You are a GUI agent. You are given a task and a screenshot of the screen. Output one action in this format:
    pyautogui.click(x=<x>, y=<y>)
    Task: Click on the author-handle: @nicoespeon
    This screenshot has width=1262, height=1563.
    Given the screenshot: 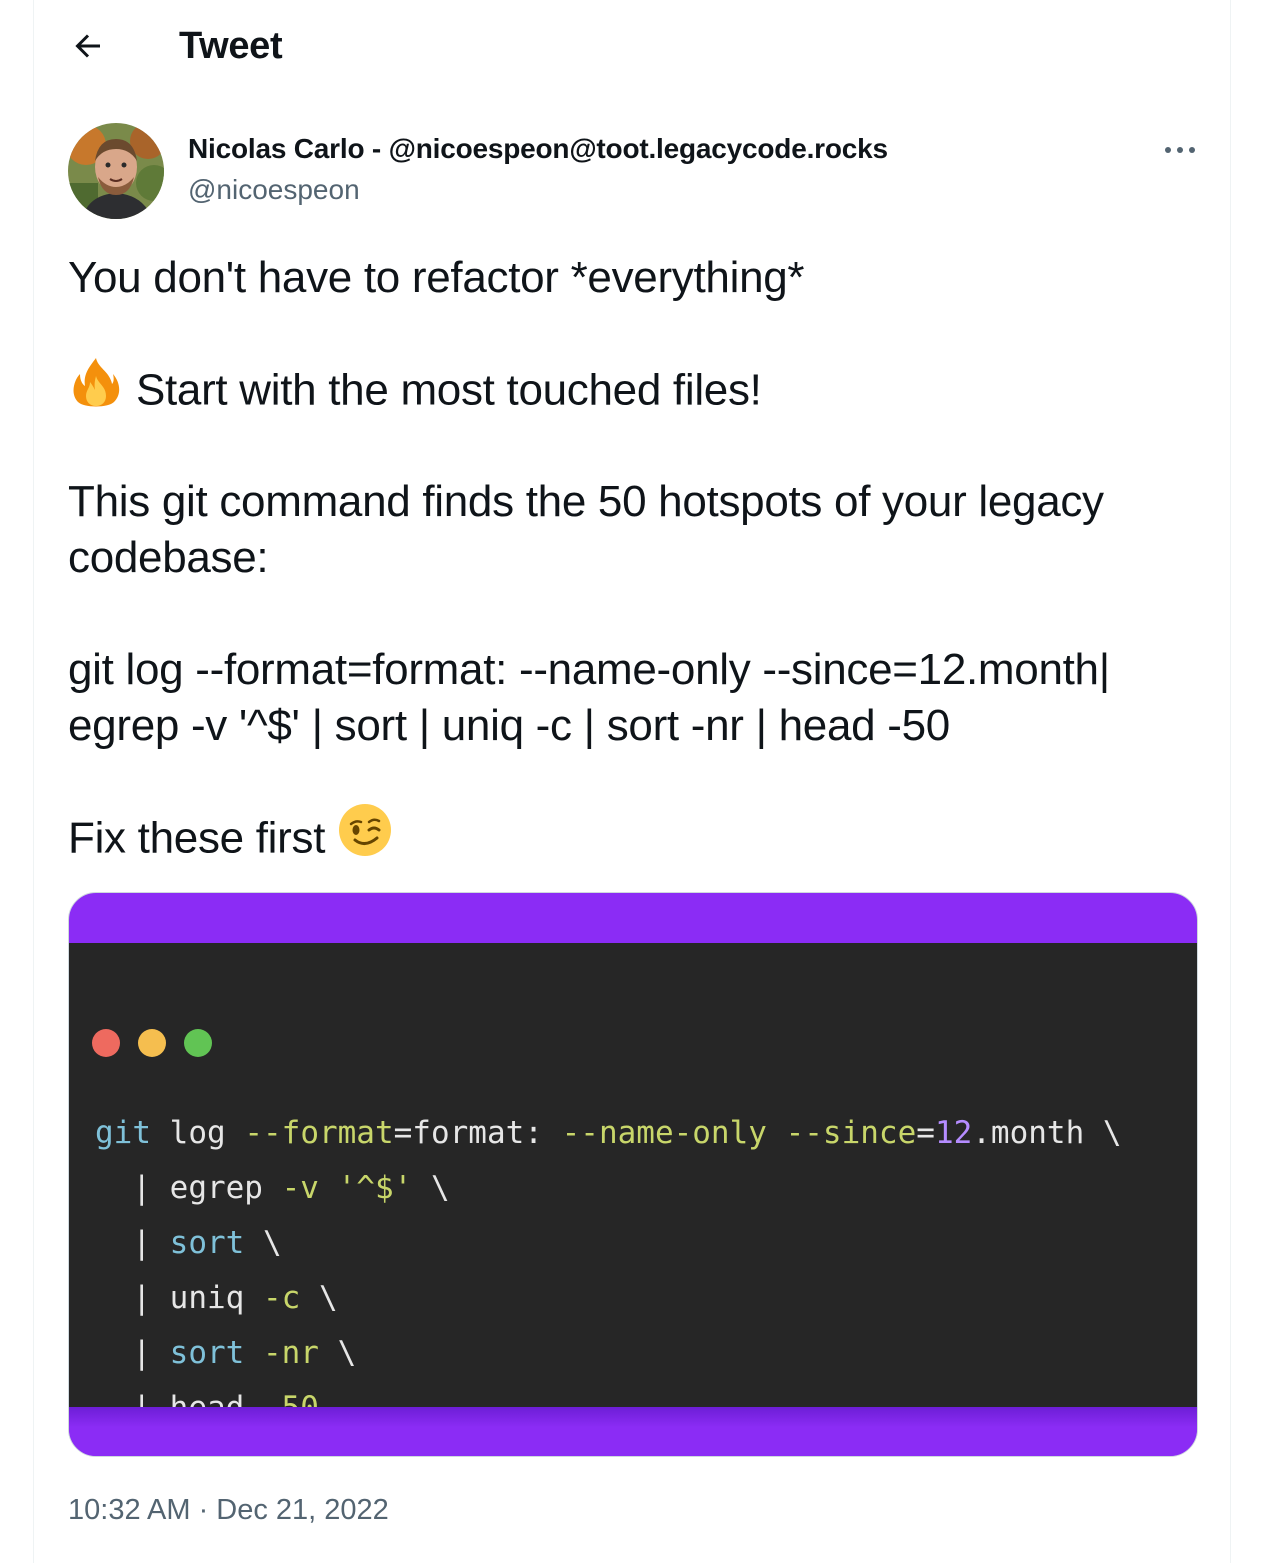 What is the action you would take?
    pyautogui.click(x=274, y=190)
    